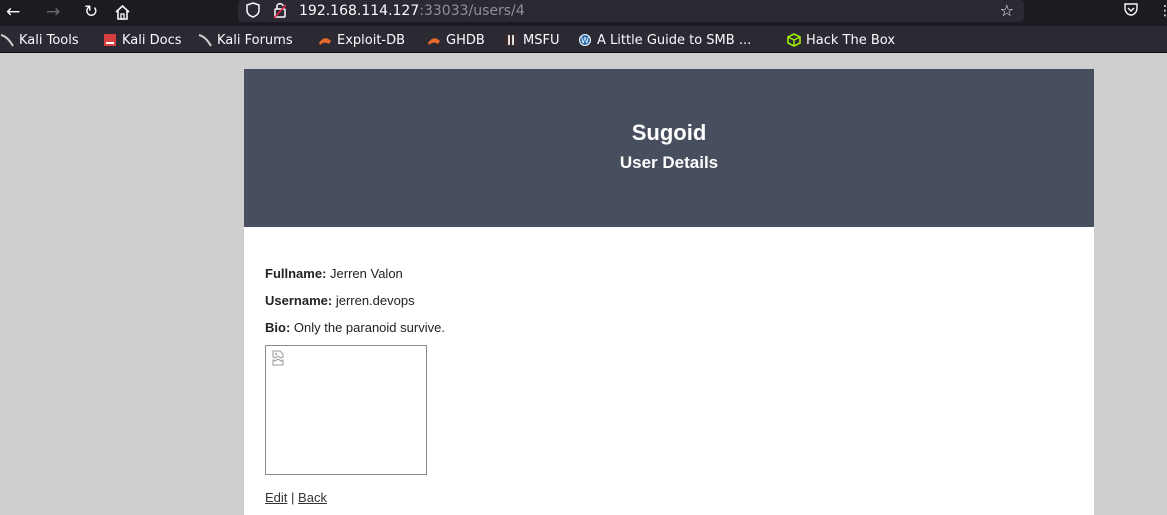  I want to click on bookmark-msfu: MSFU, so click(531, 40).